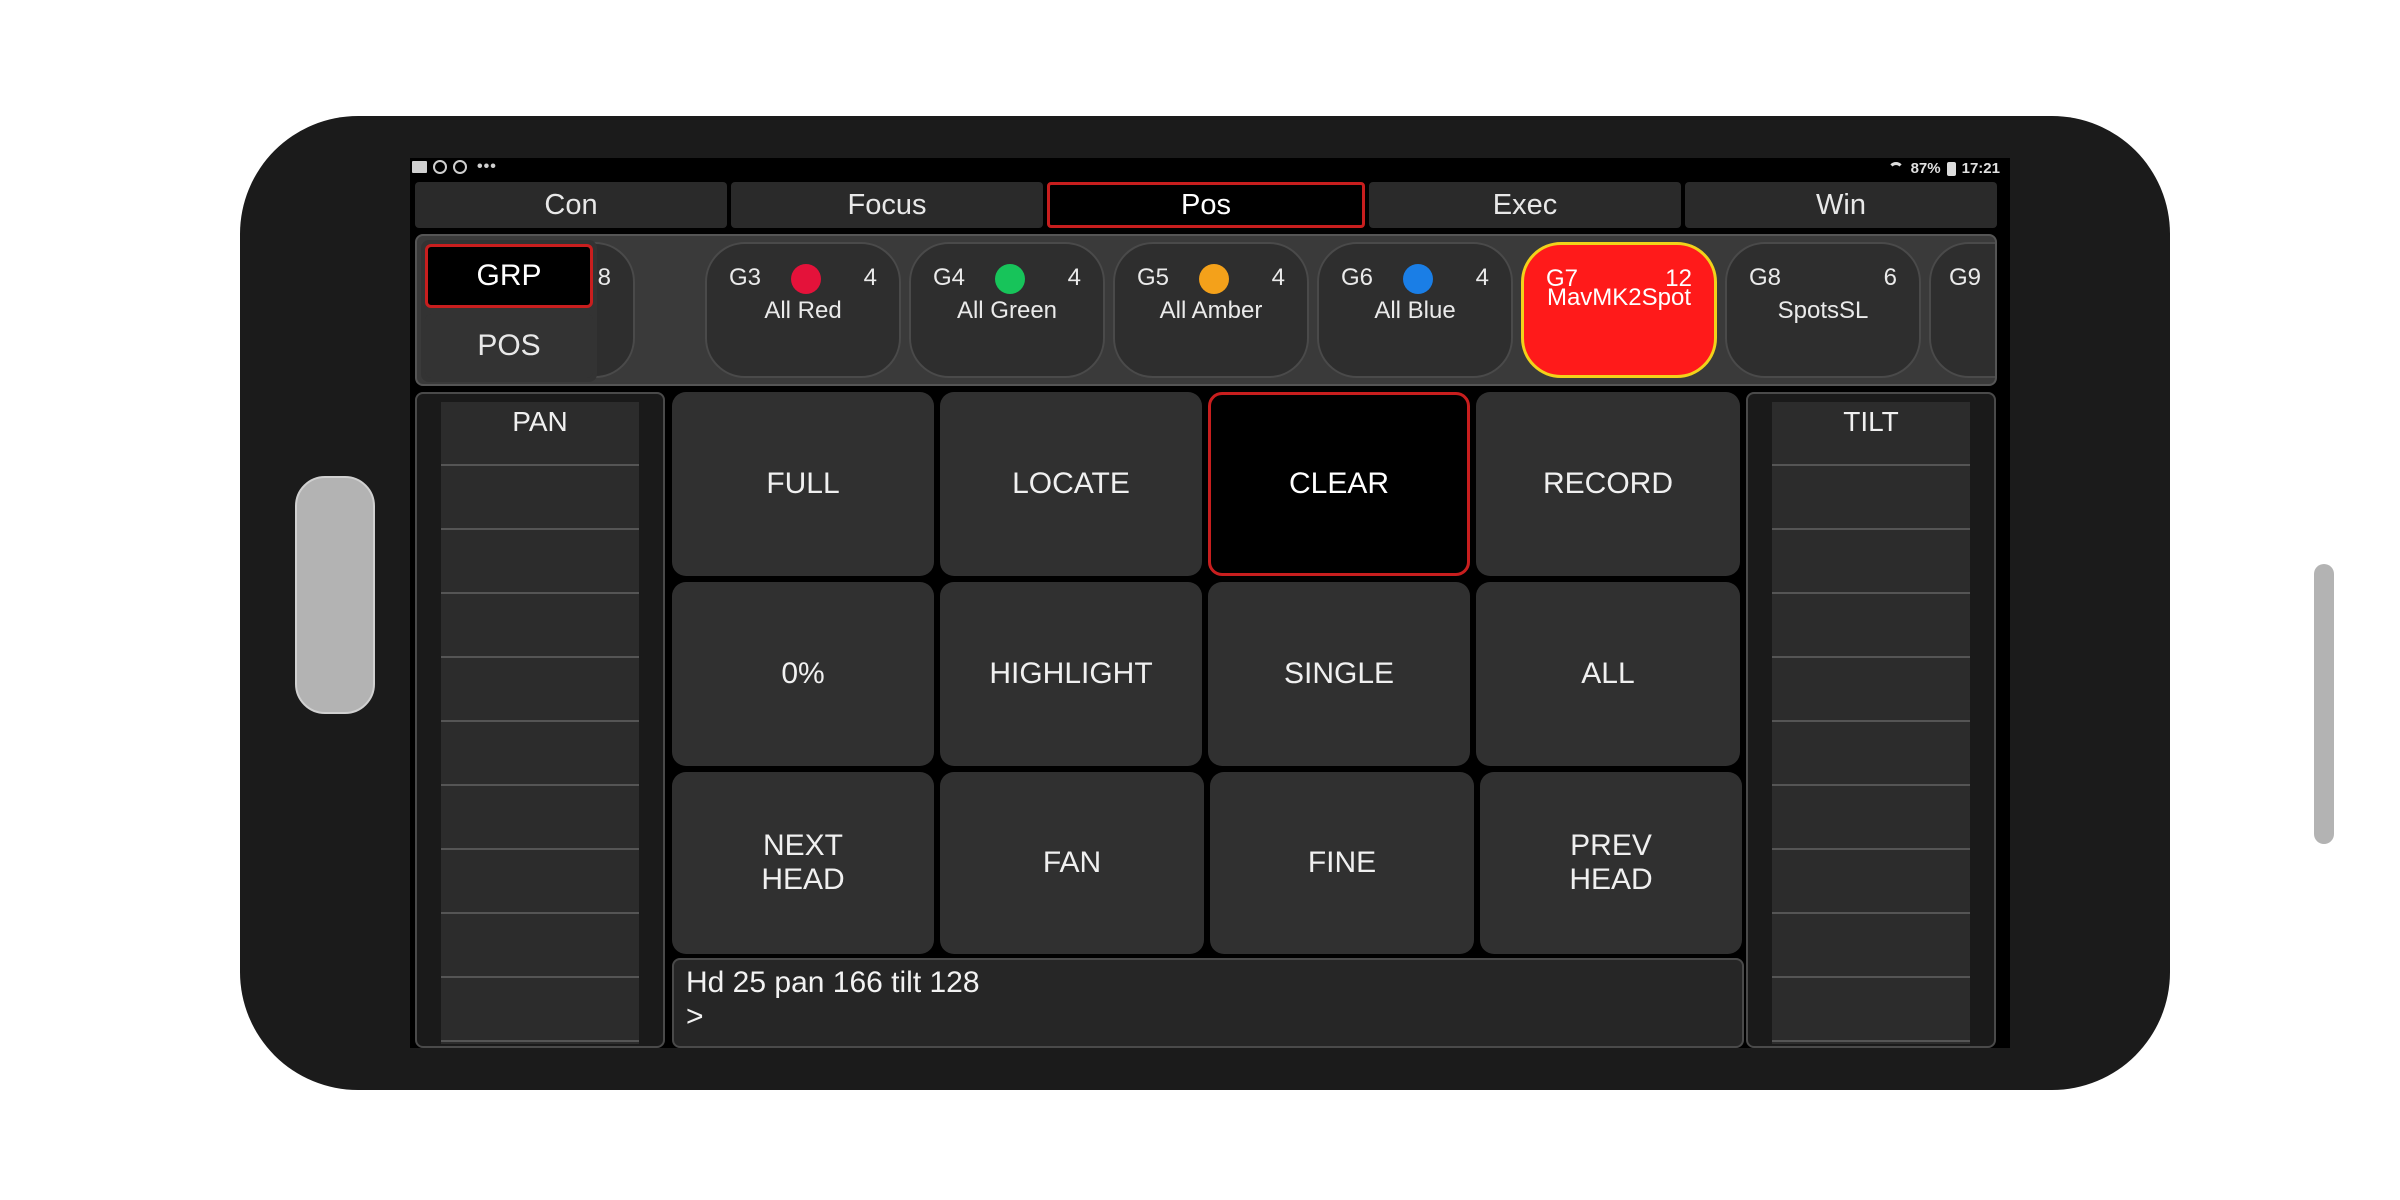 The height and width of the screenshot is (1200, 2400). Describe the element at coordinates (1525, 205) in the screenshot. I see `tab-exec: Exec` at that location.